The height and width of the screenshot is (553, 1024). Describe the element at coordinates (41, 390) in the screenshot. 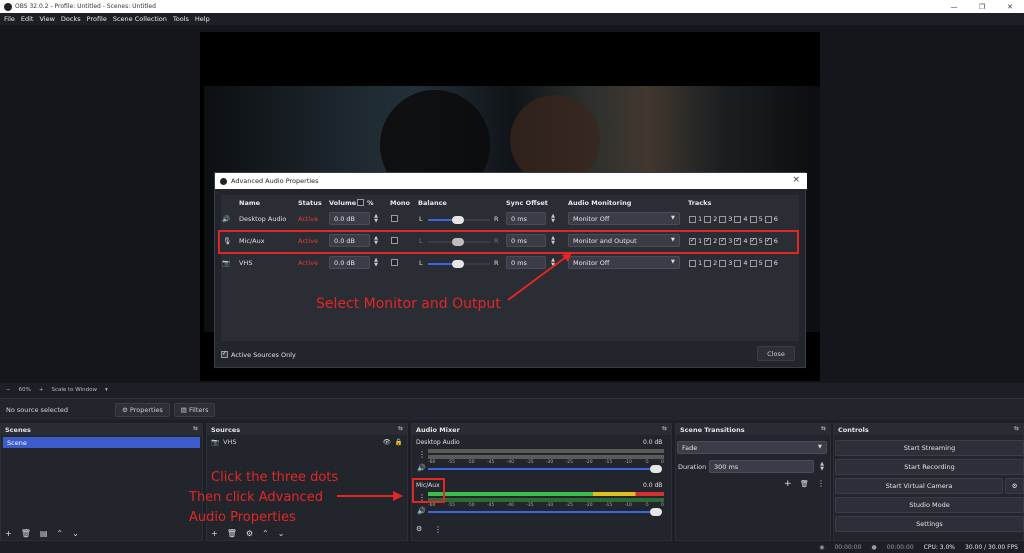

I see `zoom-in-button: +` at that location.